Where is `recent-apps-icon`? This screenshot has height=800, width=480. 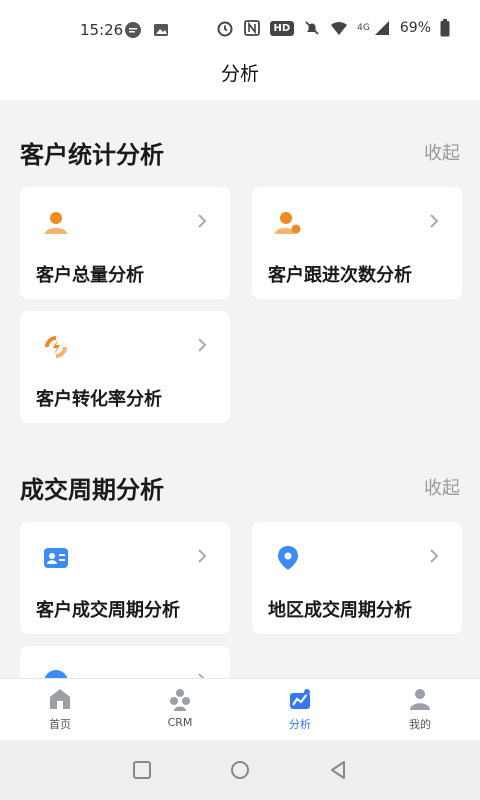 recent-apps-icon is located at coordinates (142, 770).